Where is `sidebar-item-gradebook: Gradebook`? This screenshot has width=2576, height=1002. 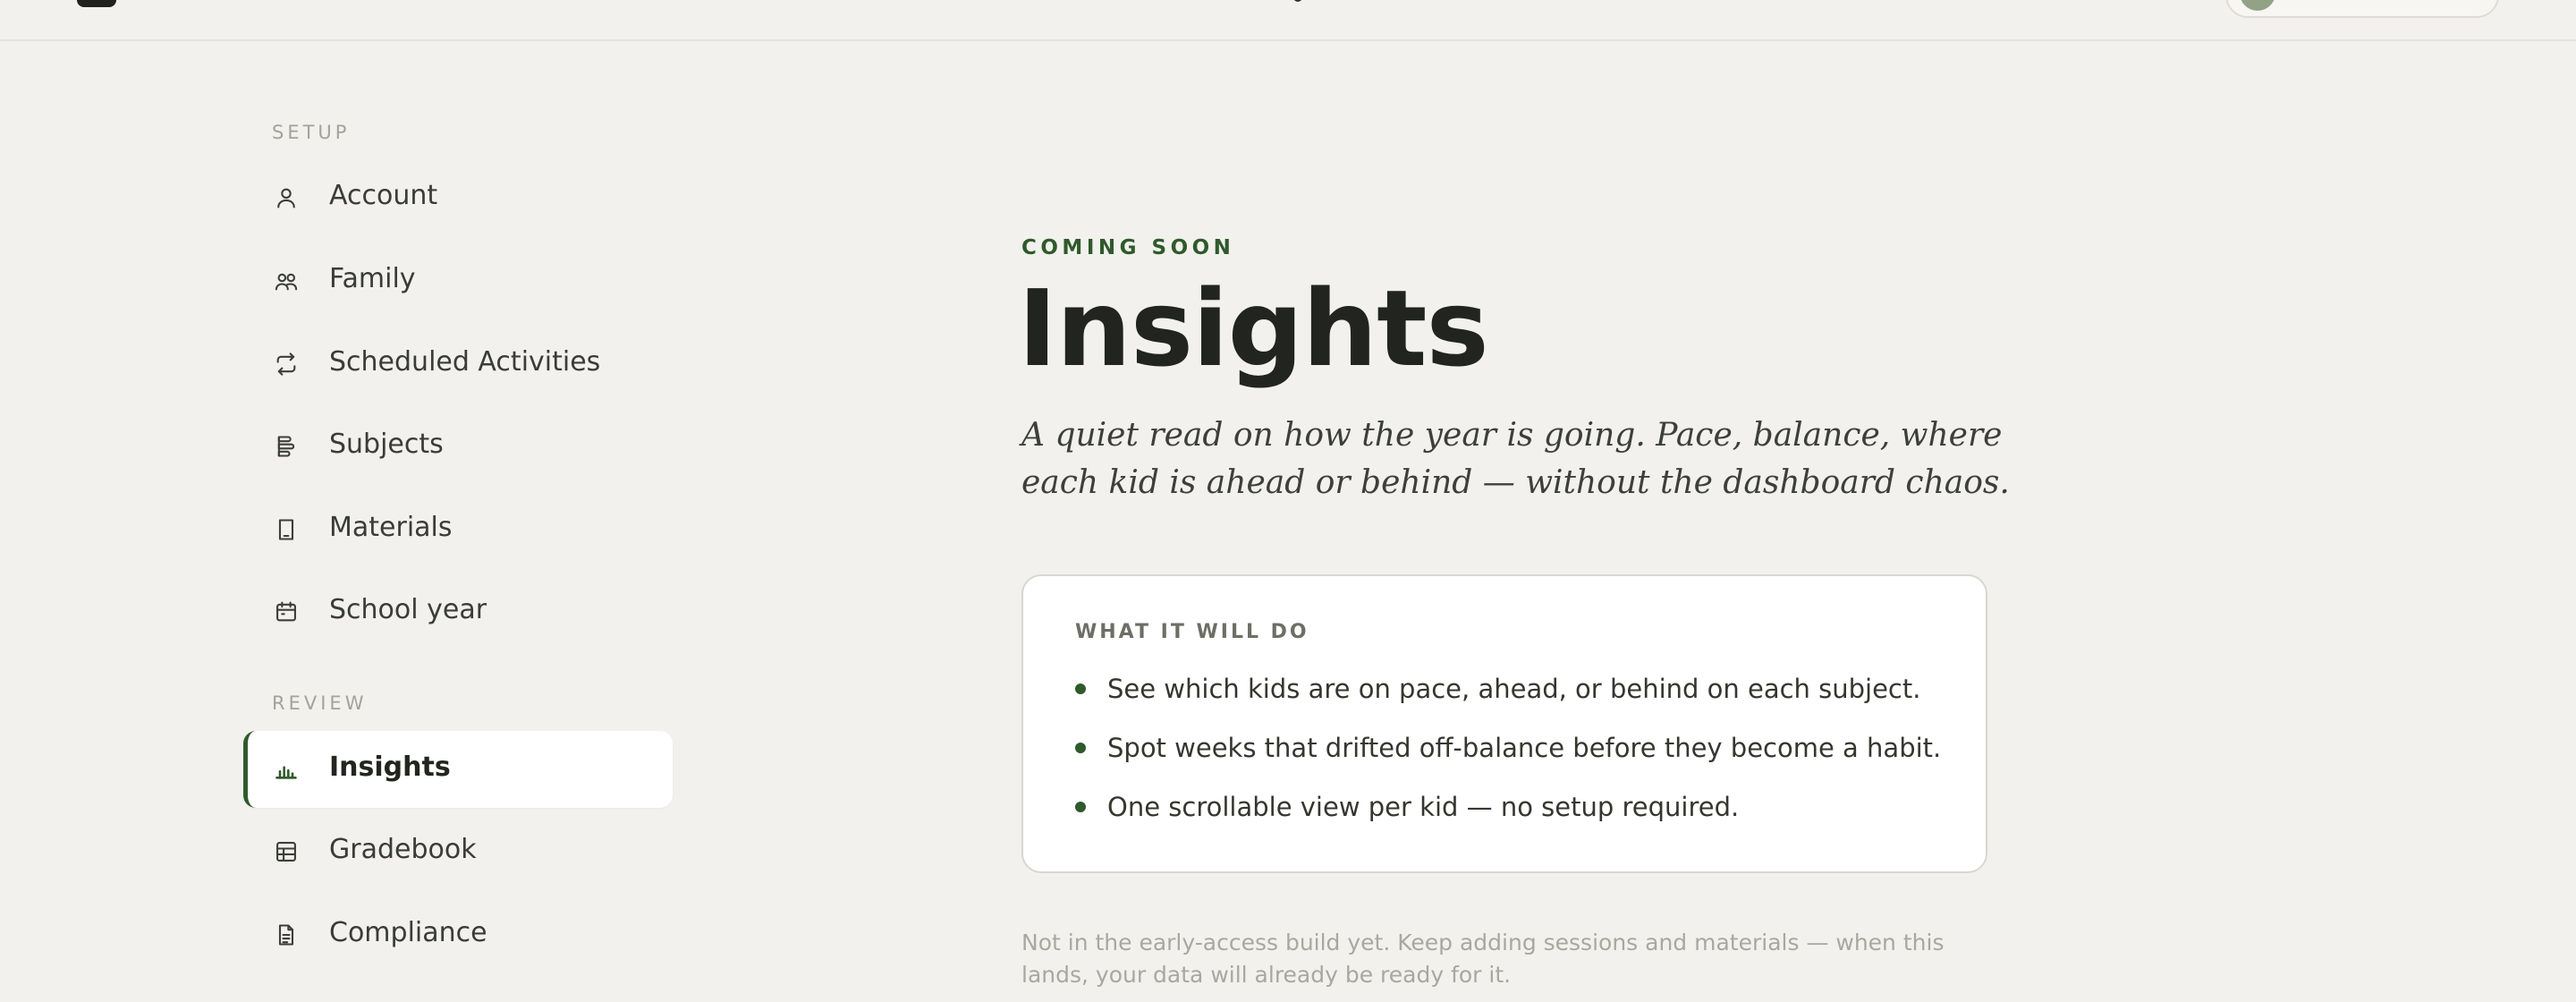 sidebar-item-gradebook: Gradebook is located at coordinates (458, 851).